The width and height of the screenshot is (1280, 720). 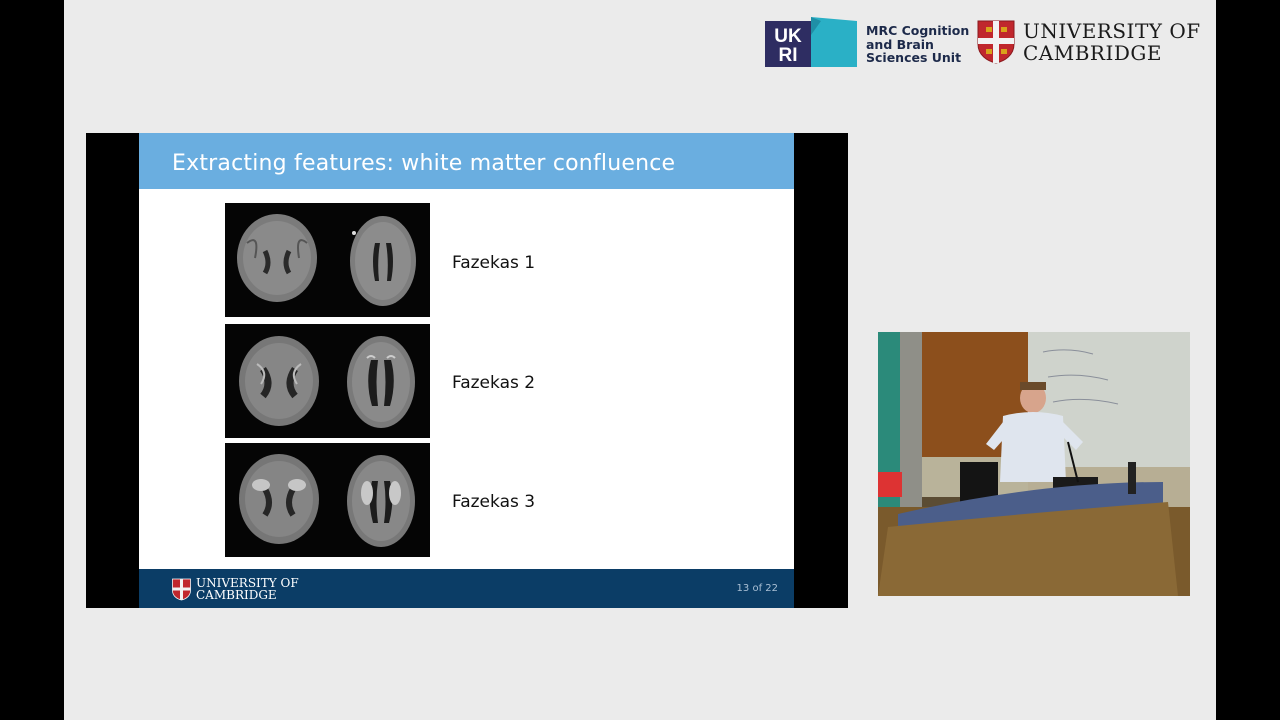 What do you see at coordinates (1092, 53) in the screenshot?
I see `cambridge-wordmark-line-2: CAMBRIDGE` at bounding box center [1092, 53].